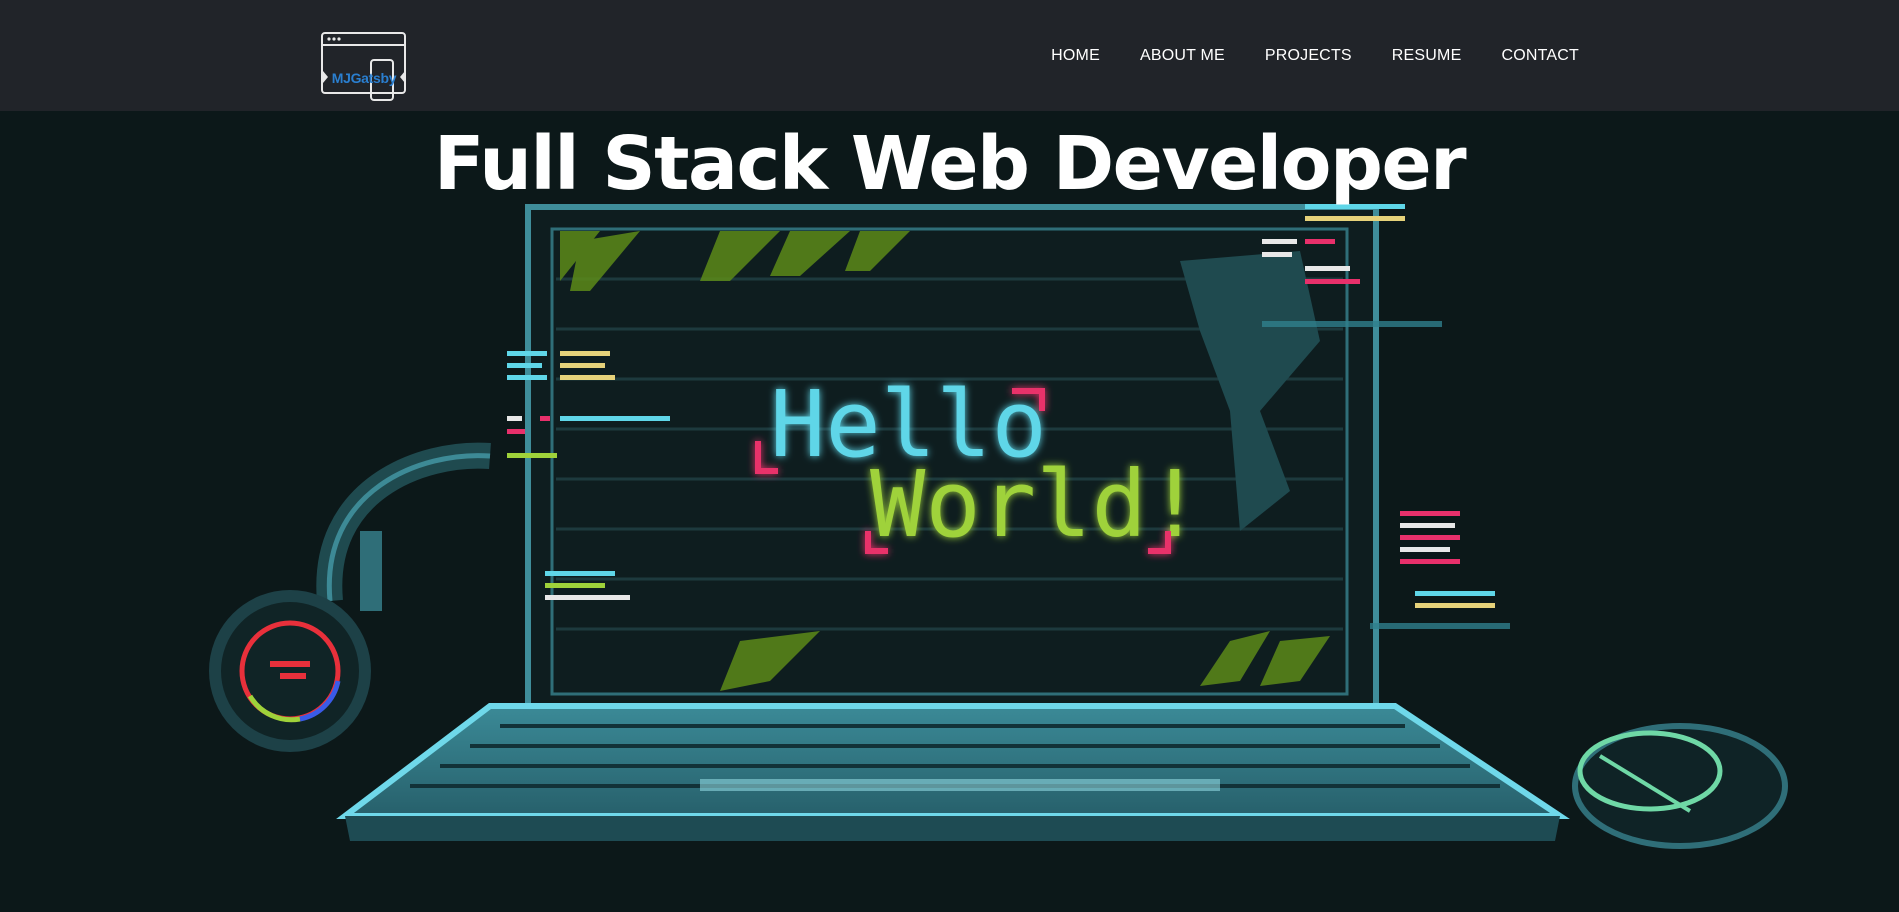 The width and height of the screenshot is (1899, 912). Describe the element at coordinates (1680, 786) in the screenshot. I see `mouse-icon` at that location.